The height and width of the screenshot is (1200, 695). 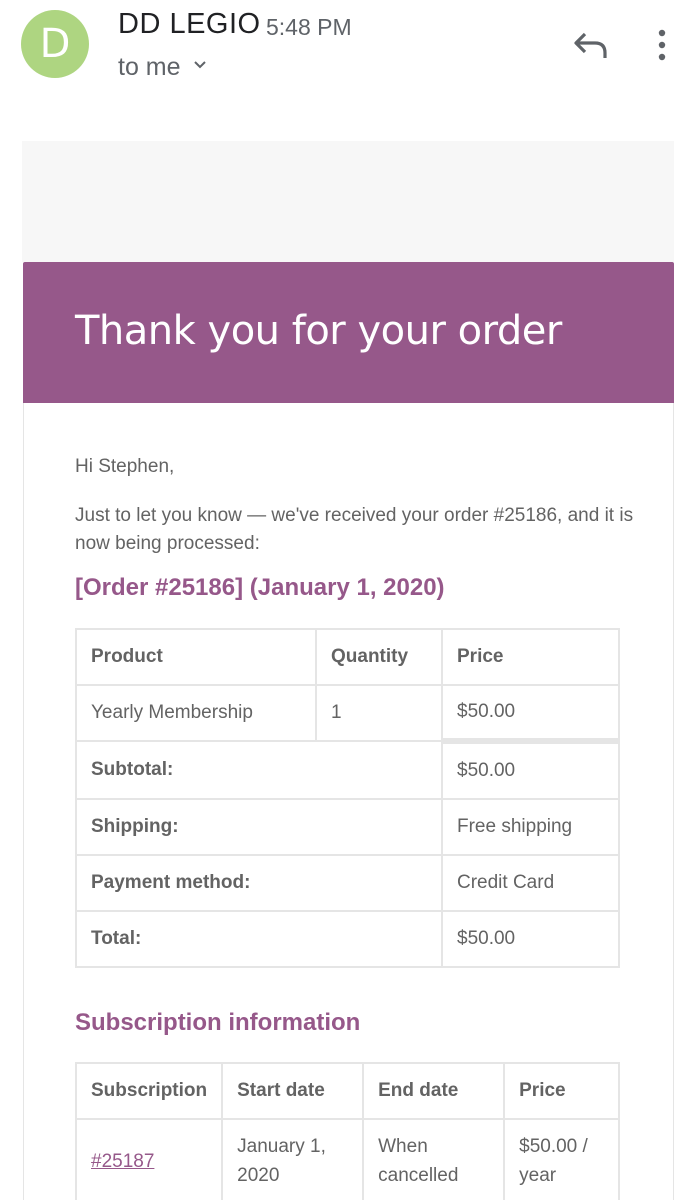 I want to click on shipping-label: Shipping:, so click(x=259, y=827).